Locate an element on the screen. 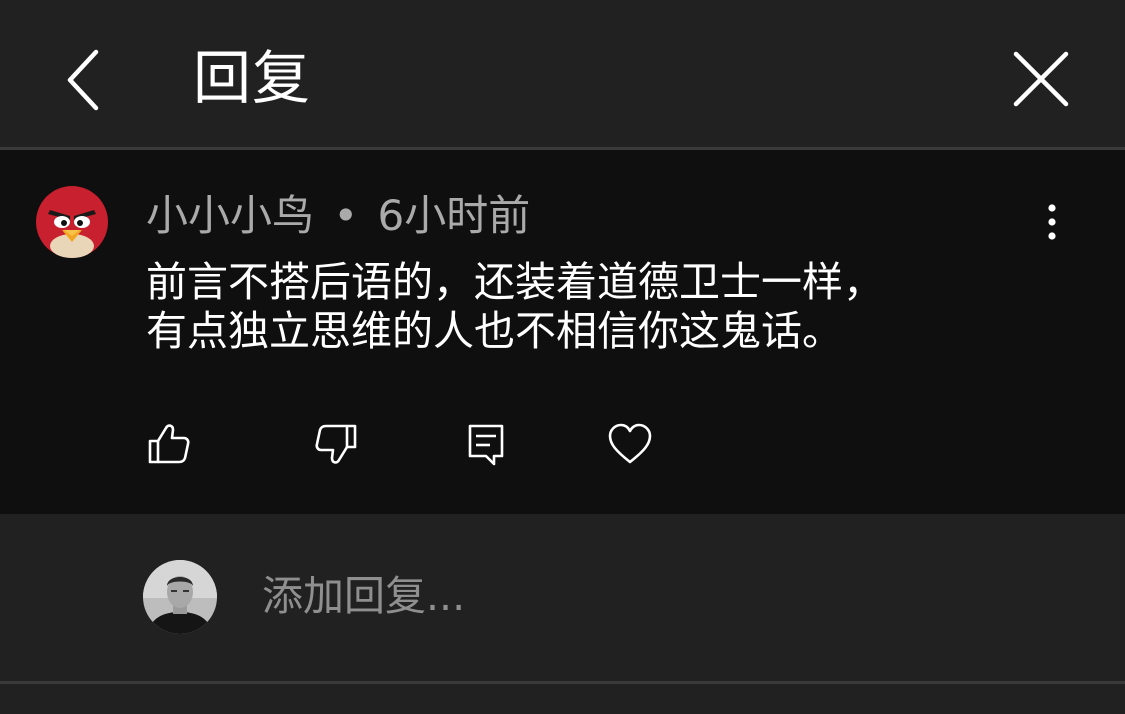 Image resolution: width=1125 pixels, height=714 pixels. heart-button is located at coordinates (630, 444).